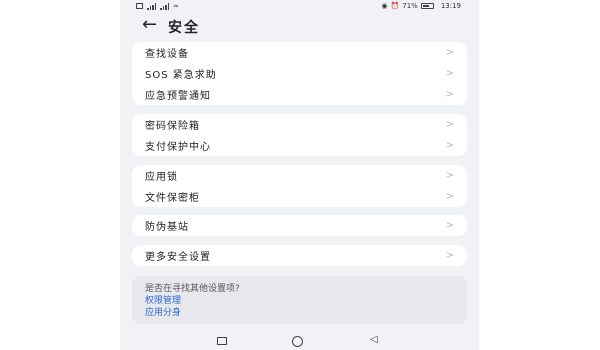  I want to click on alarm-icon: ⏰, so click(395, 6).